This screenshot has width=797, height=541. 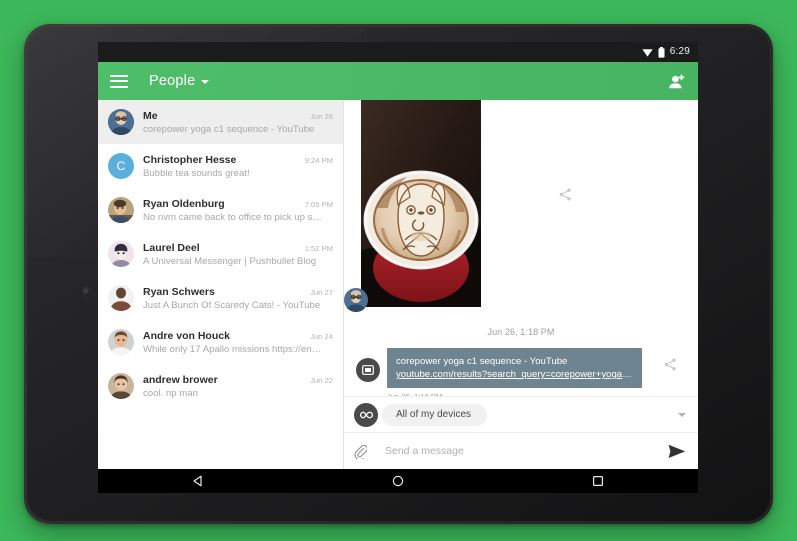 What do you see at coordinates (150, 115) in the screenshot?
I see `list-item-name: Me` at bounding box center [150, 115].